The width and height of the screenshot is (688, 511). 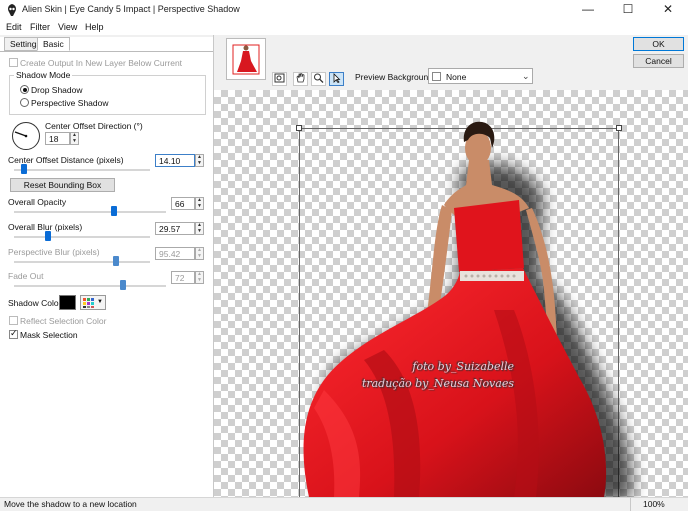 I want to click on blur-spin-buttons: ▲ ▼, so click(x=199, y=228).